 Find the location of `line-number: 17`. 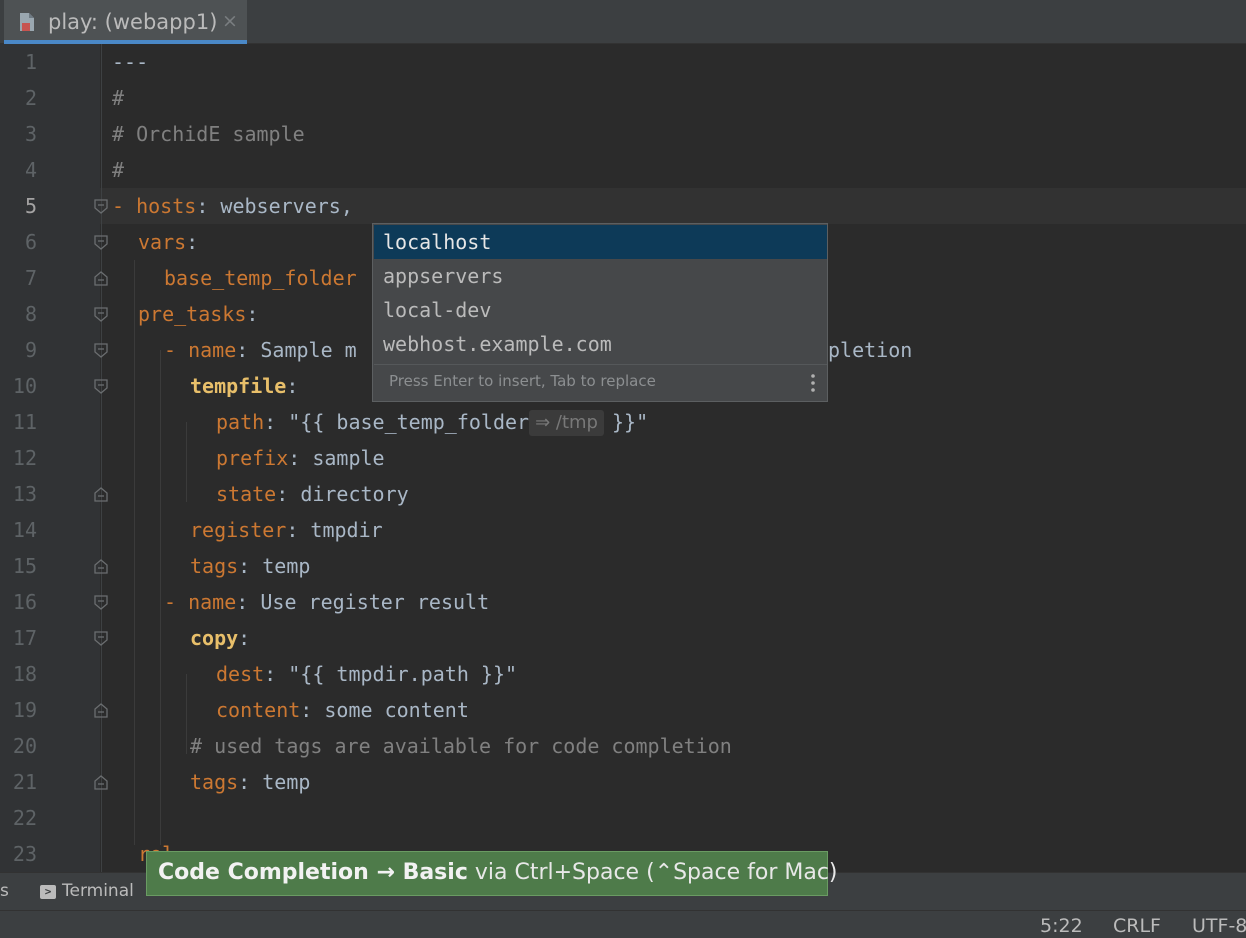

line-number: 17 is located at coordinates (24, 638).